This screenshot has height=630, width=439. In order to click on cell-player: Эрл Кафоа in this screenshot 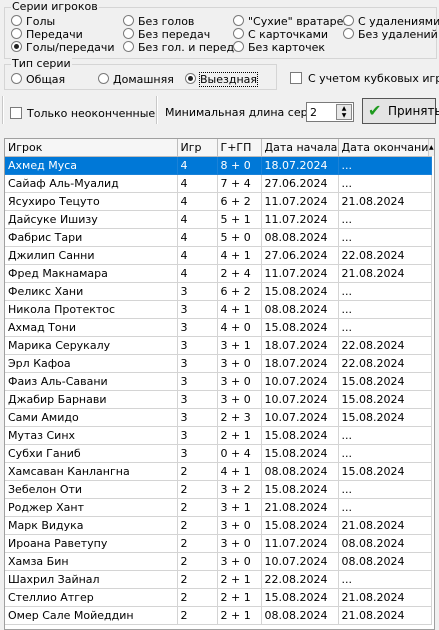, I will do `click(91, 363)`.